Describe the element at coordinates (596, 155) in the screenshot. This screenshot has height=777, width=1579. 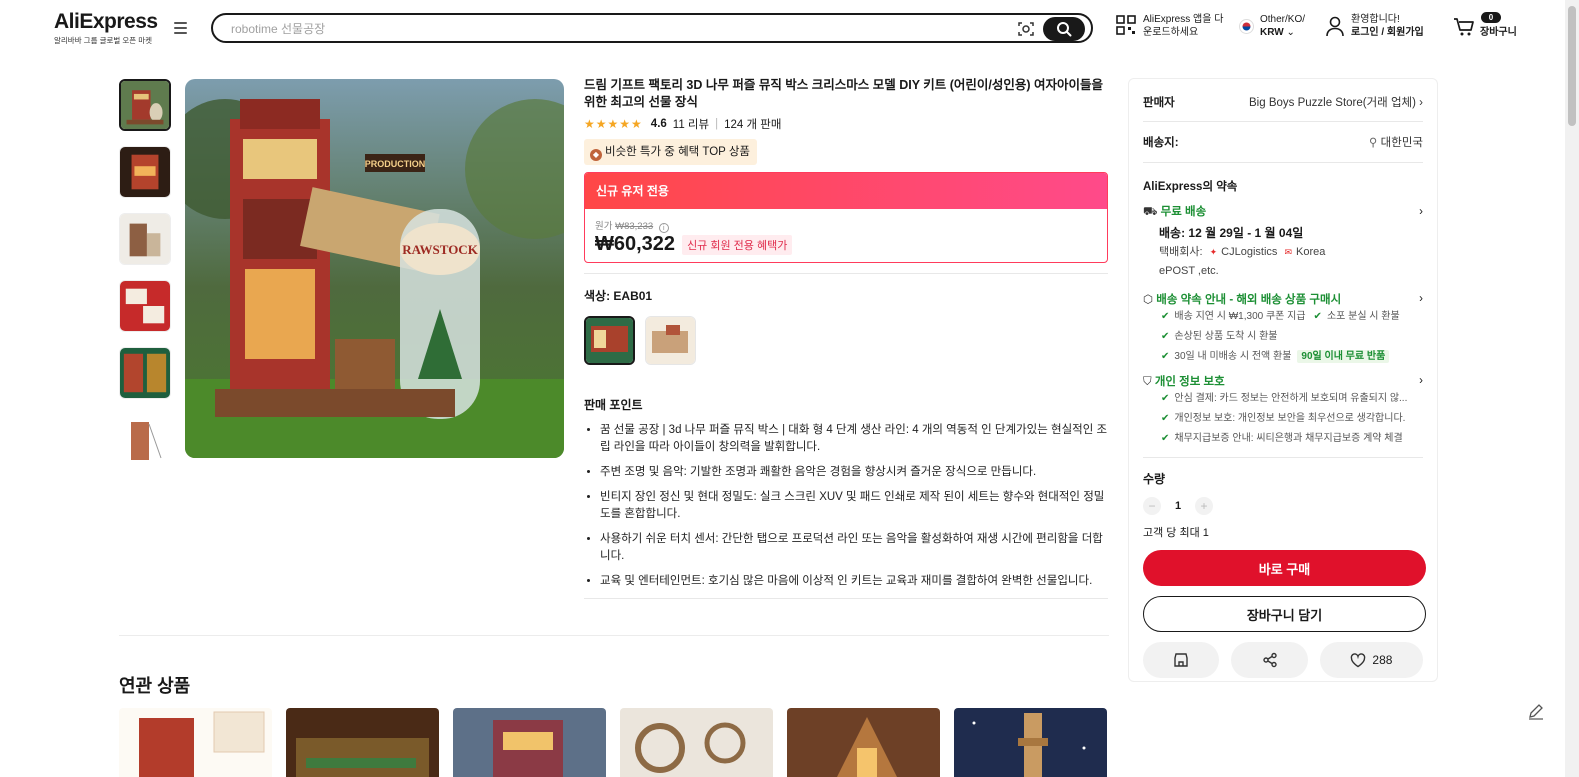
I see `fire-icon: ◆` at that location.